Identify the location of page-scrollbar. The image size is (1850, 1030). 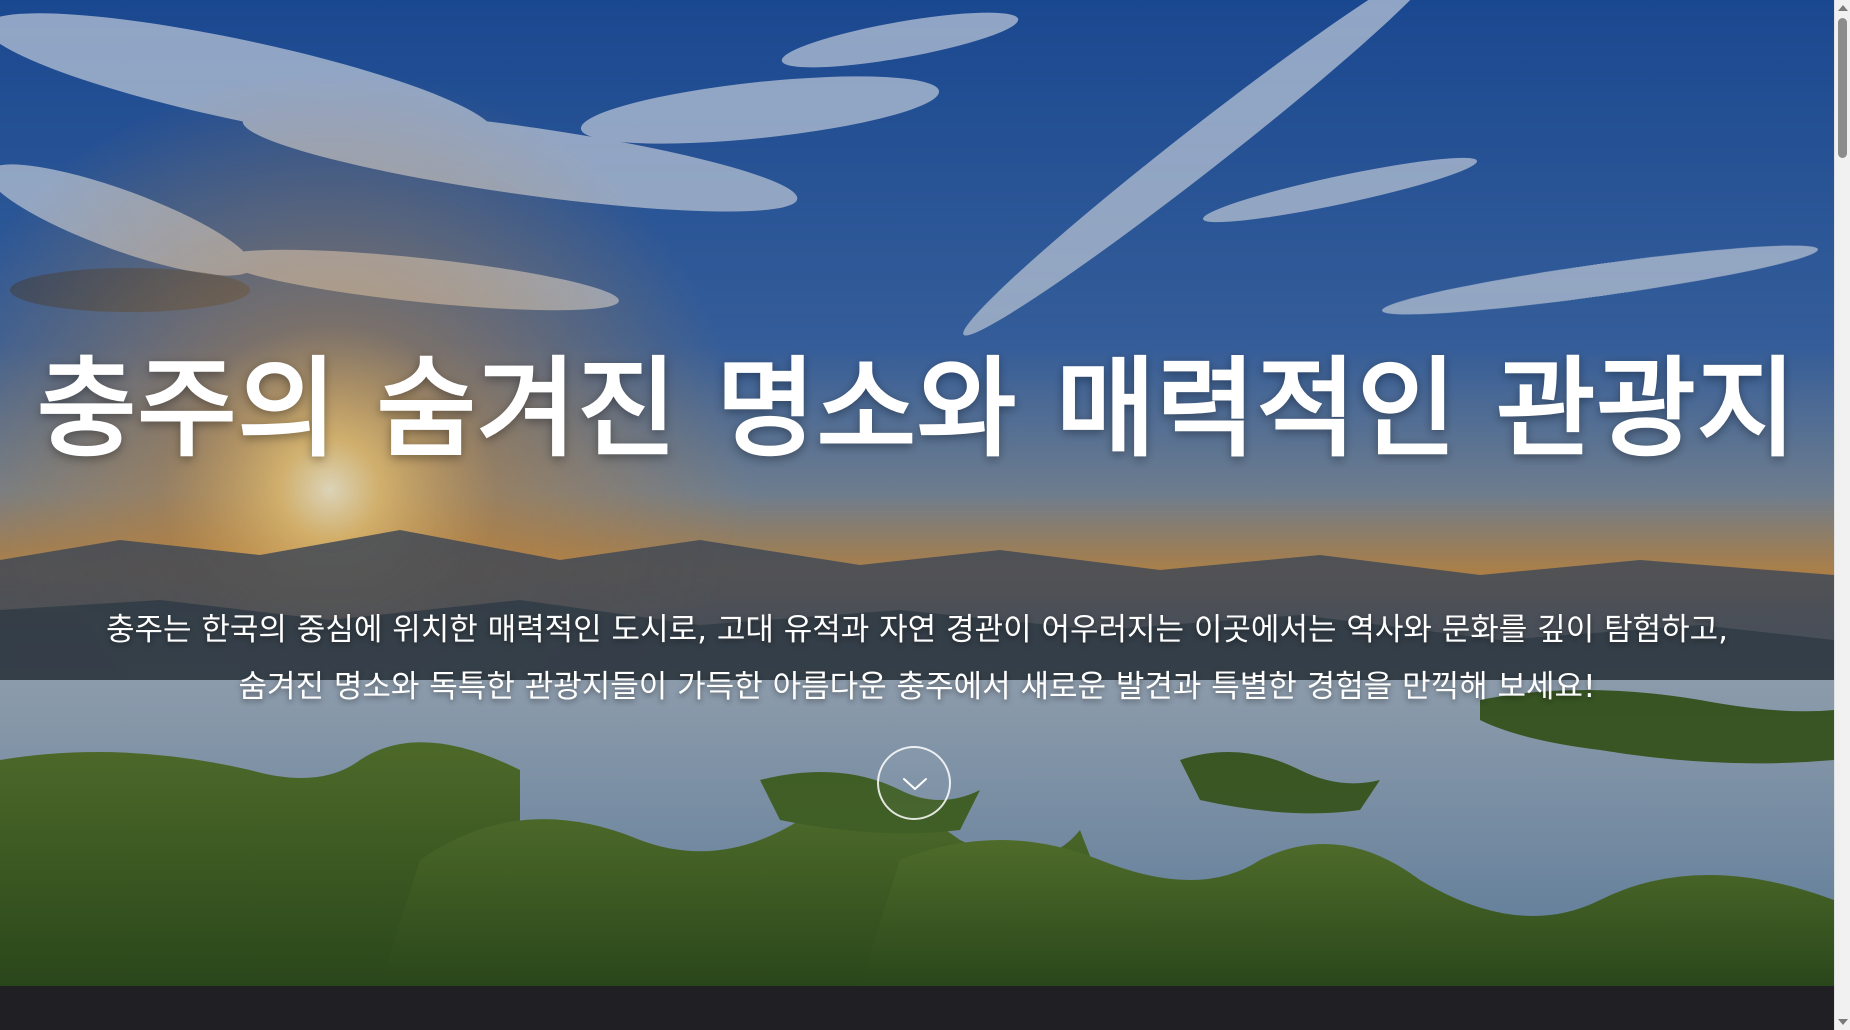
(1842, 515).